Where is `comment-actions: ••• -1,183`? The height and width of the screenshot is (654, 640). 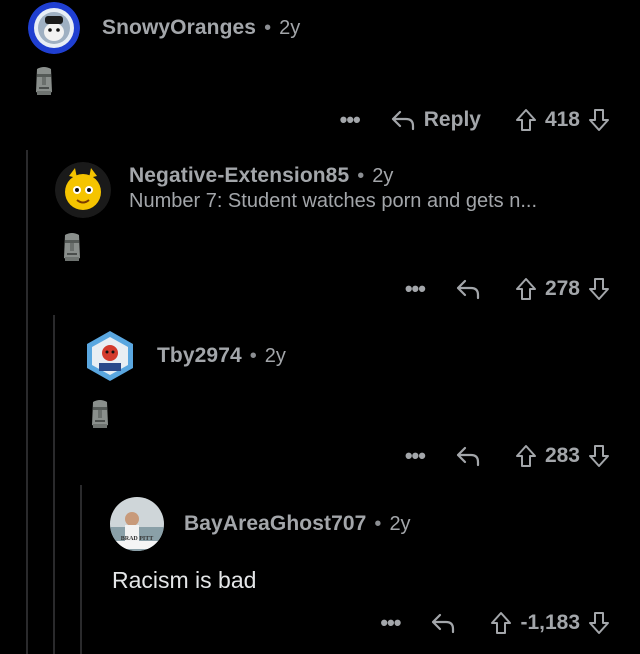
comment-actions: ••• -1,183 is located at coordinates (495, 623).